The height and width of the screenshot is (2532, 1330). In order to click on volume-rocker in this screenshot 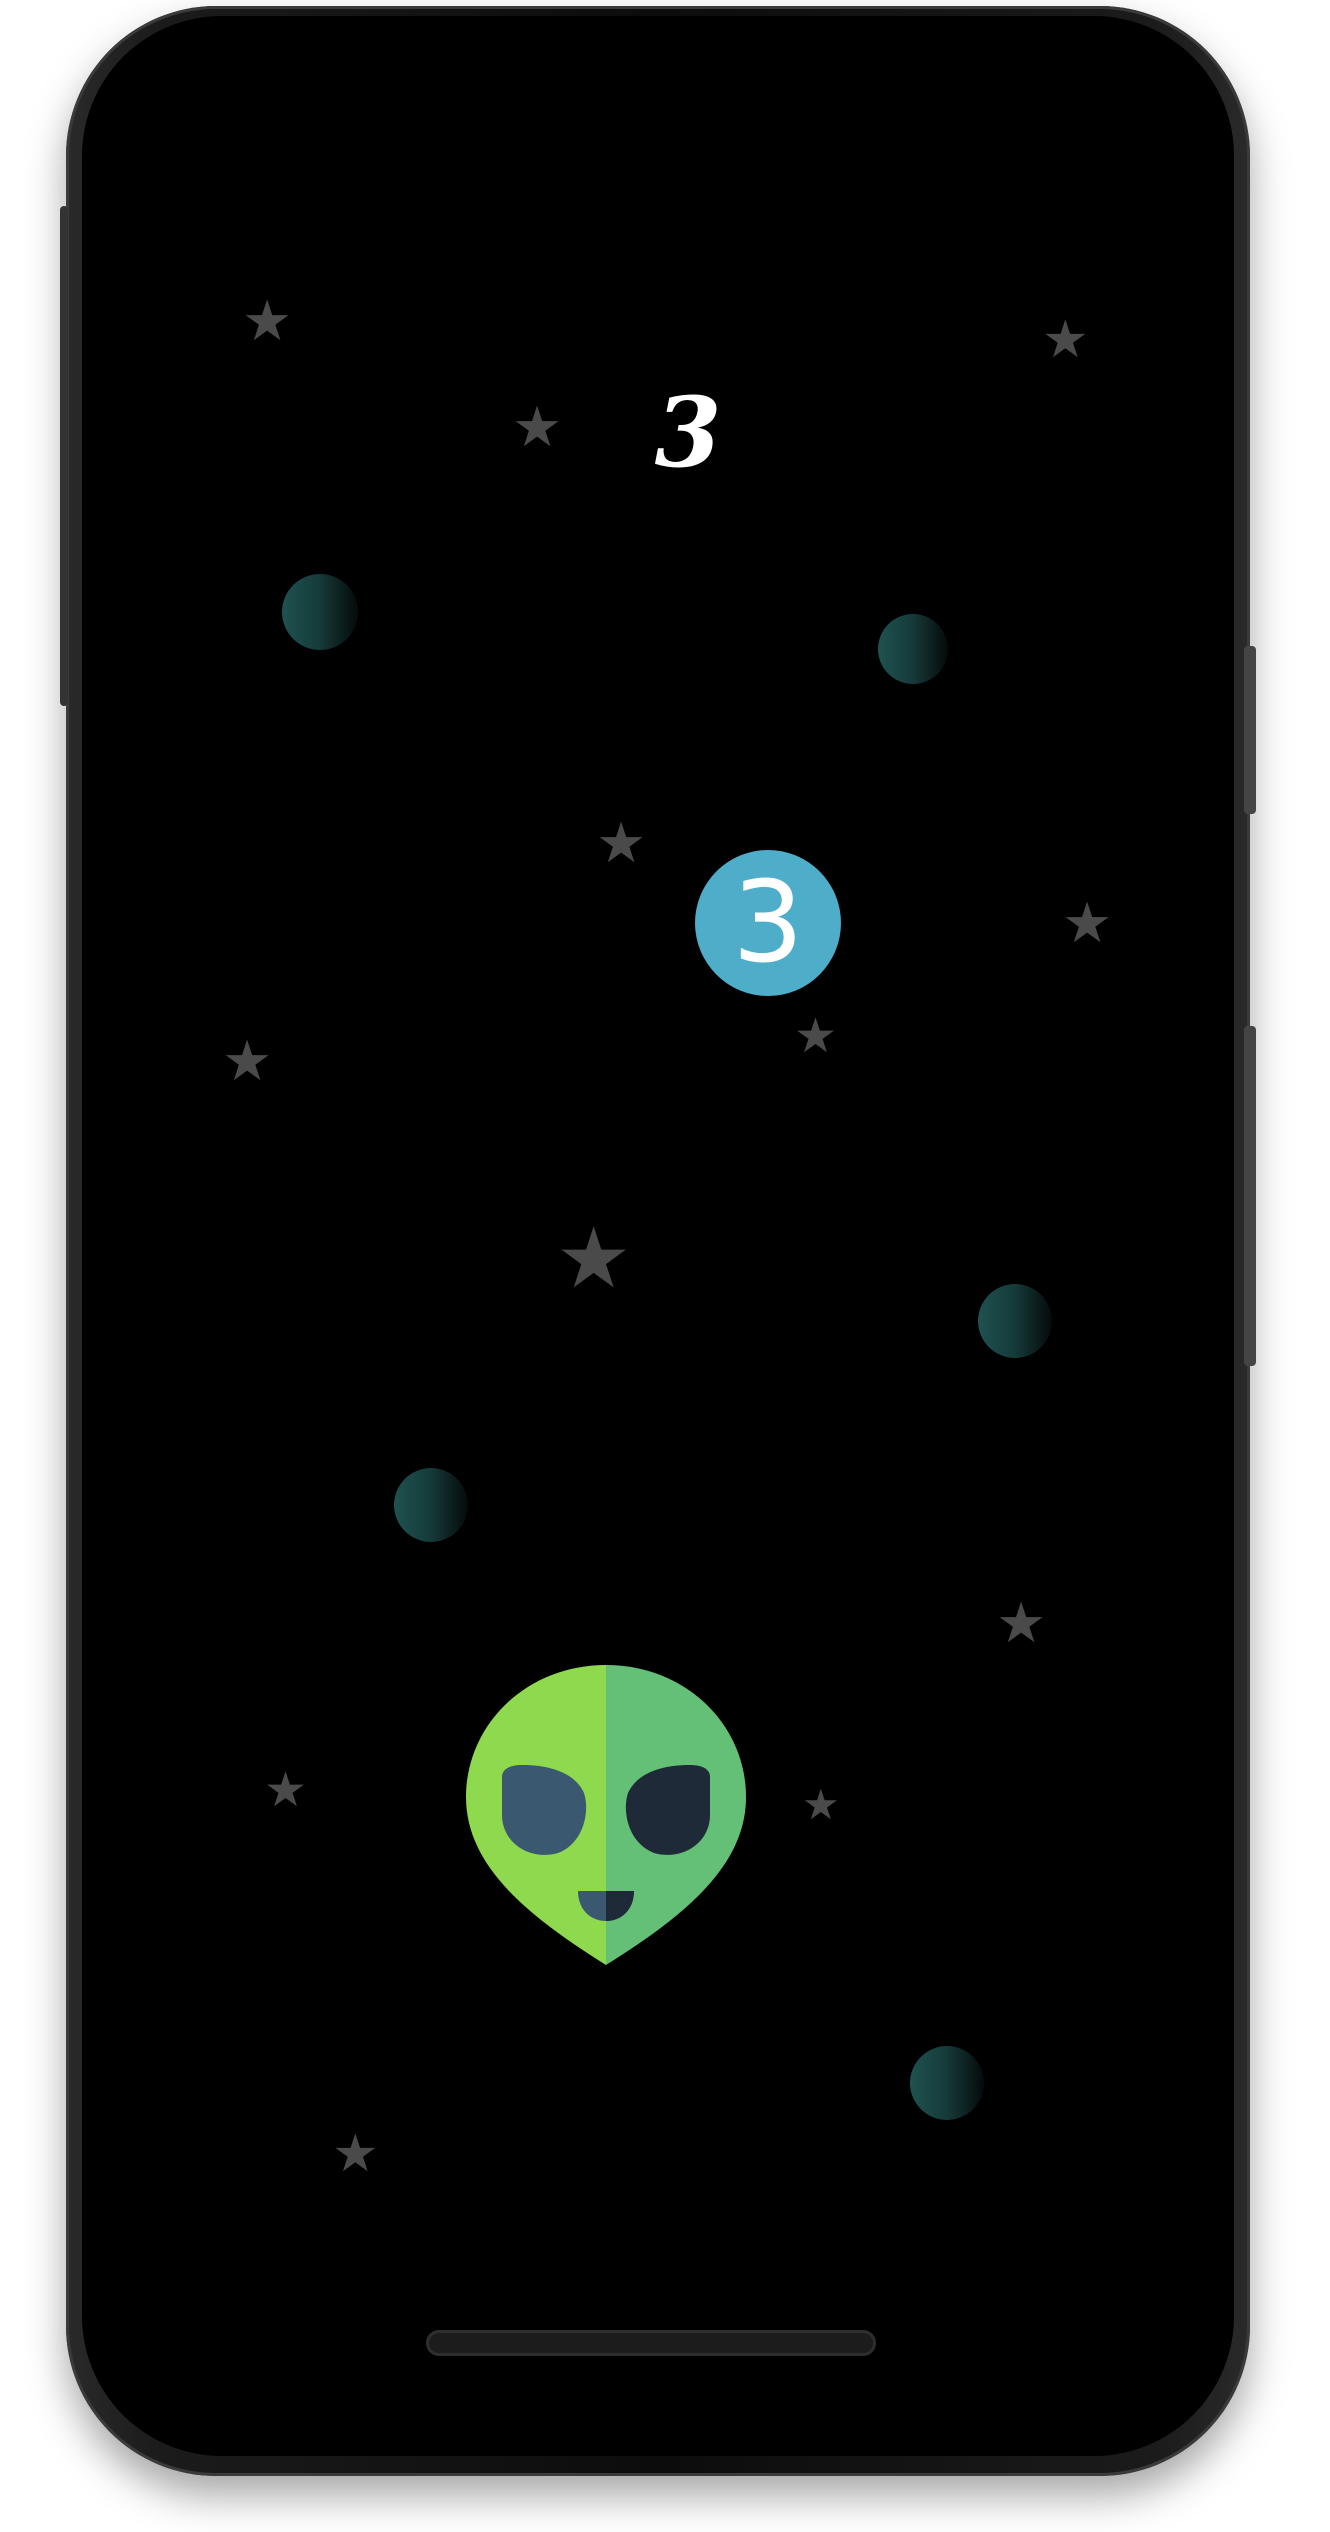, I will do `click(1250, 1196)`.